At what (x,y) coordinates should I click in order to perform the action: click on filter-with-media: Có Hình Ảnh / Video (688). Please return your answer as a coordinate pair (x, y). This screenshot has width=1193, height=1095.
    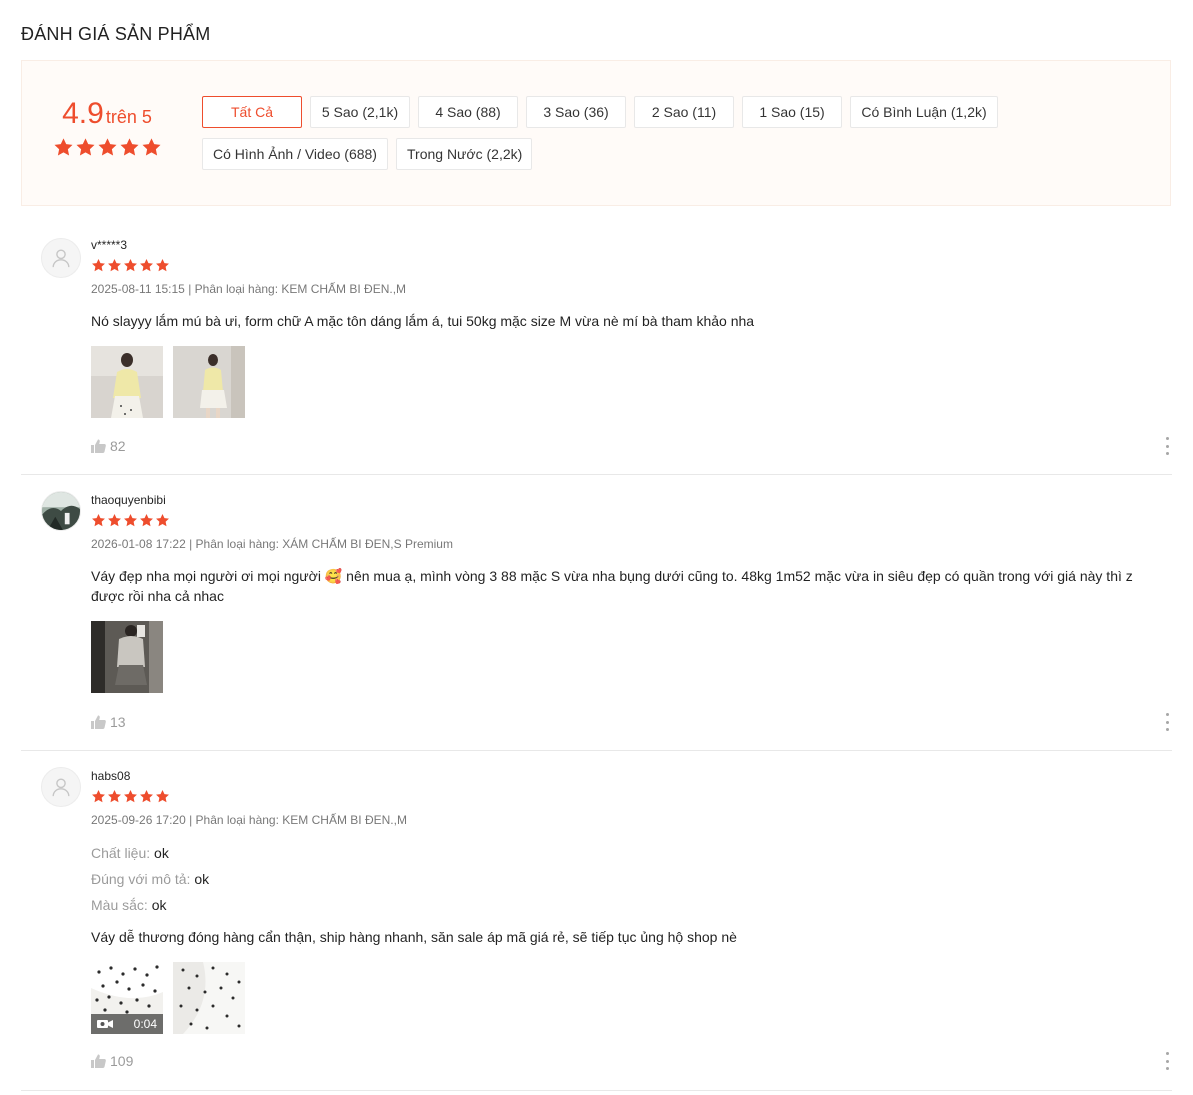
    Looking at the image, I should click on (295, 154).